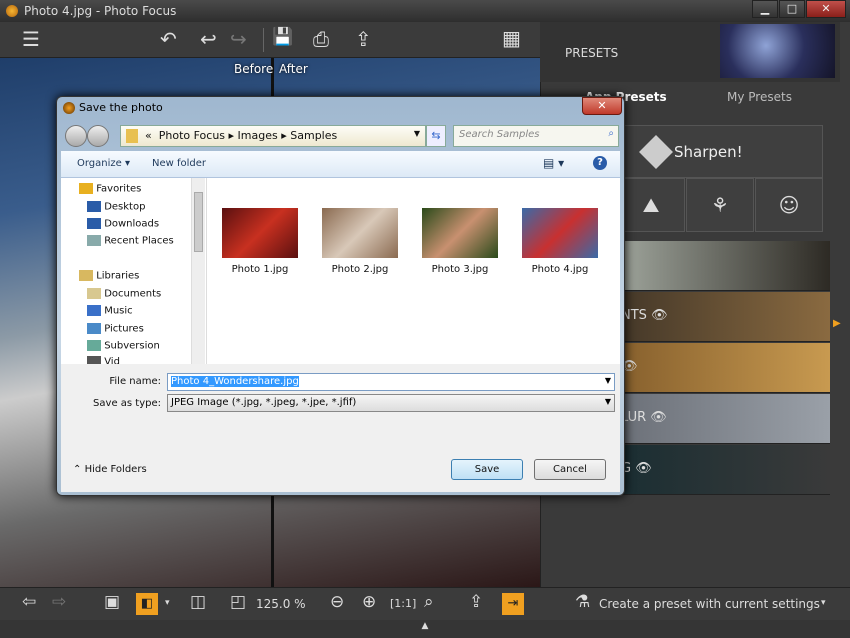  Describe the element at coordinates (116, 207) in the screenshot. I see `nav-item: Desktop` at that location.